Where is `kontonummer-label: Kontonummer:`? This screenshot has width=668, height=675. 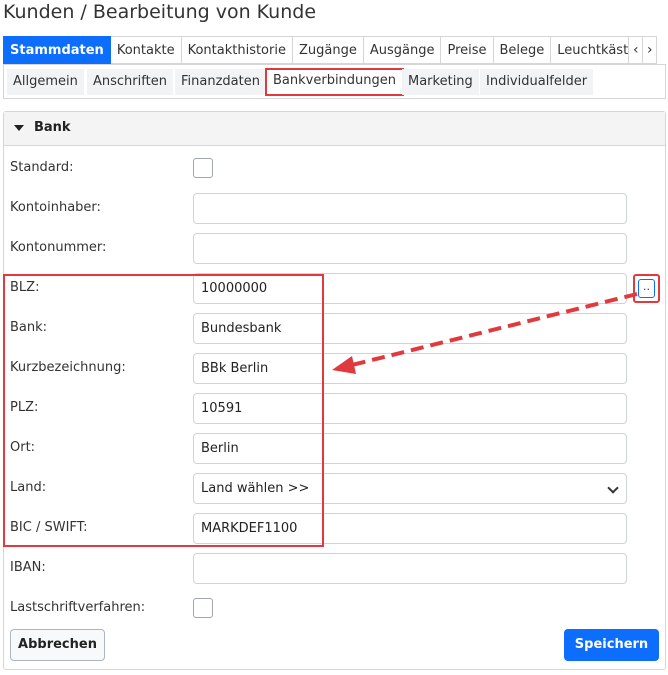 kontonummer-label: Kontonummer: is located at coordinates (58, 247).